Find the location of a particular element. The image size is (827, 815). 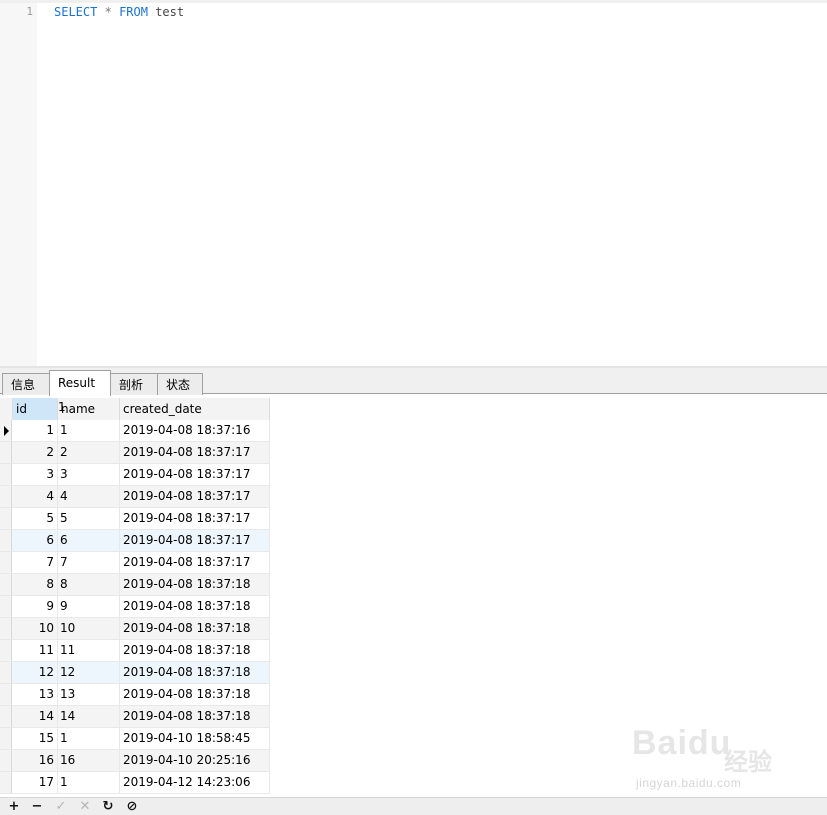

apply-changes-button: ✓ is located at coordinates (61, 806).